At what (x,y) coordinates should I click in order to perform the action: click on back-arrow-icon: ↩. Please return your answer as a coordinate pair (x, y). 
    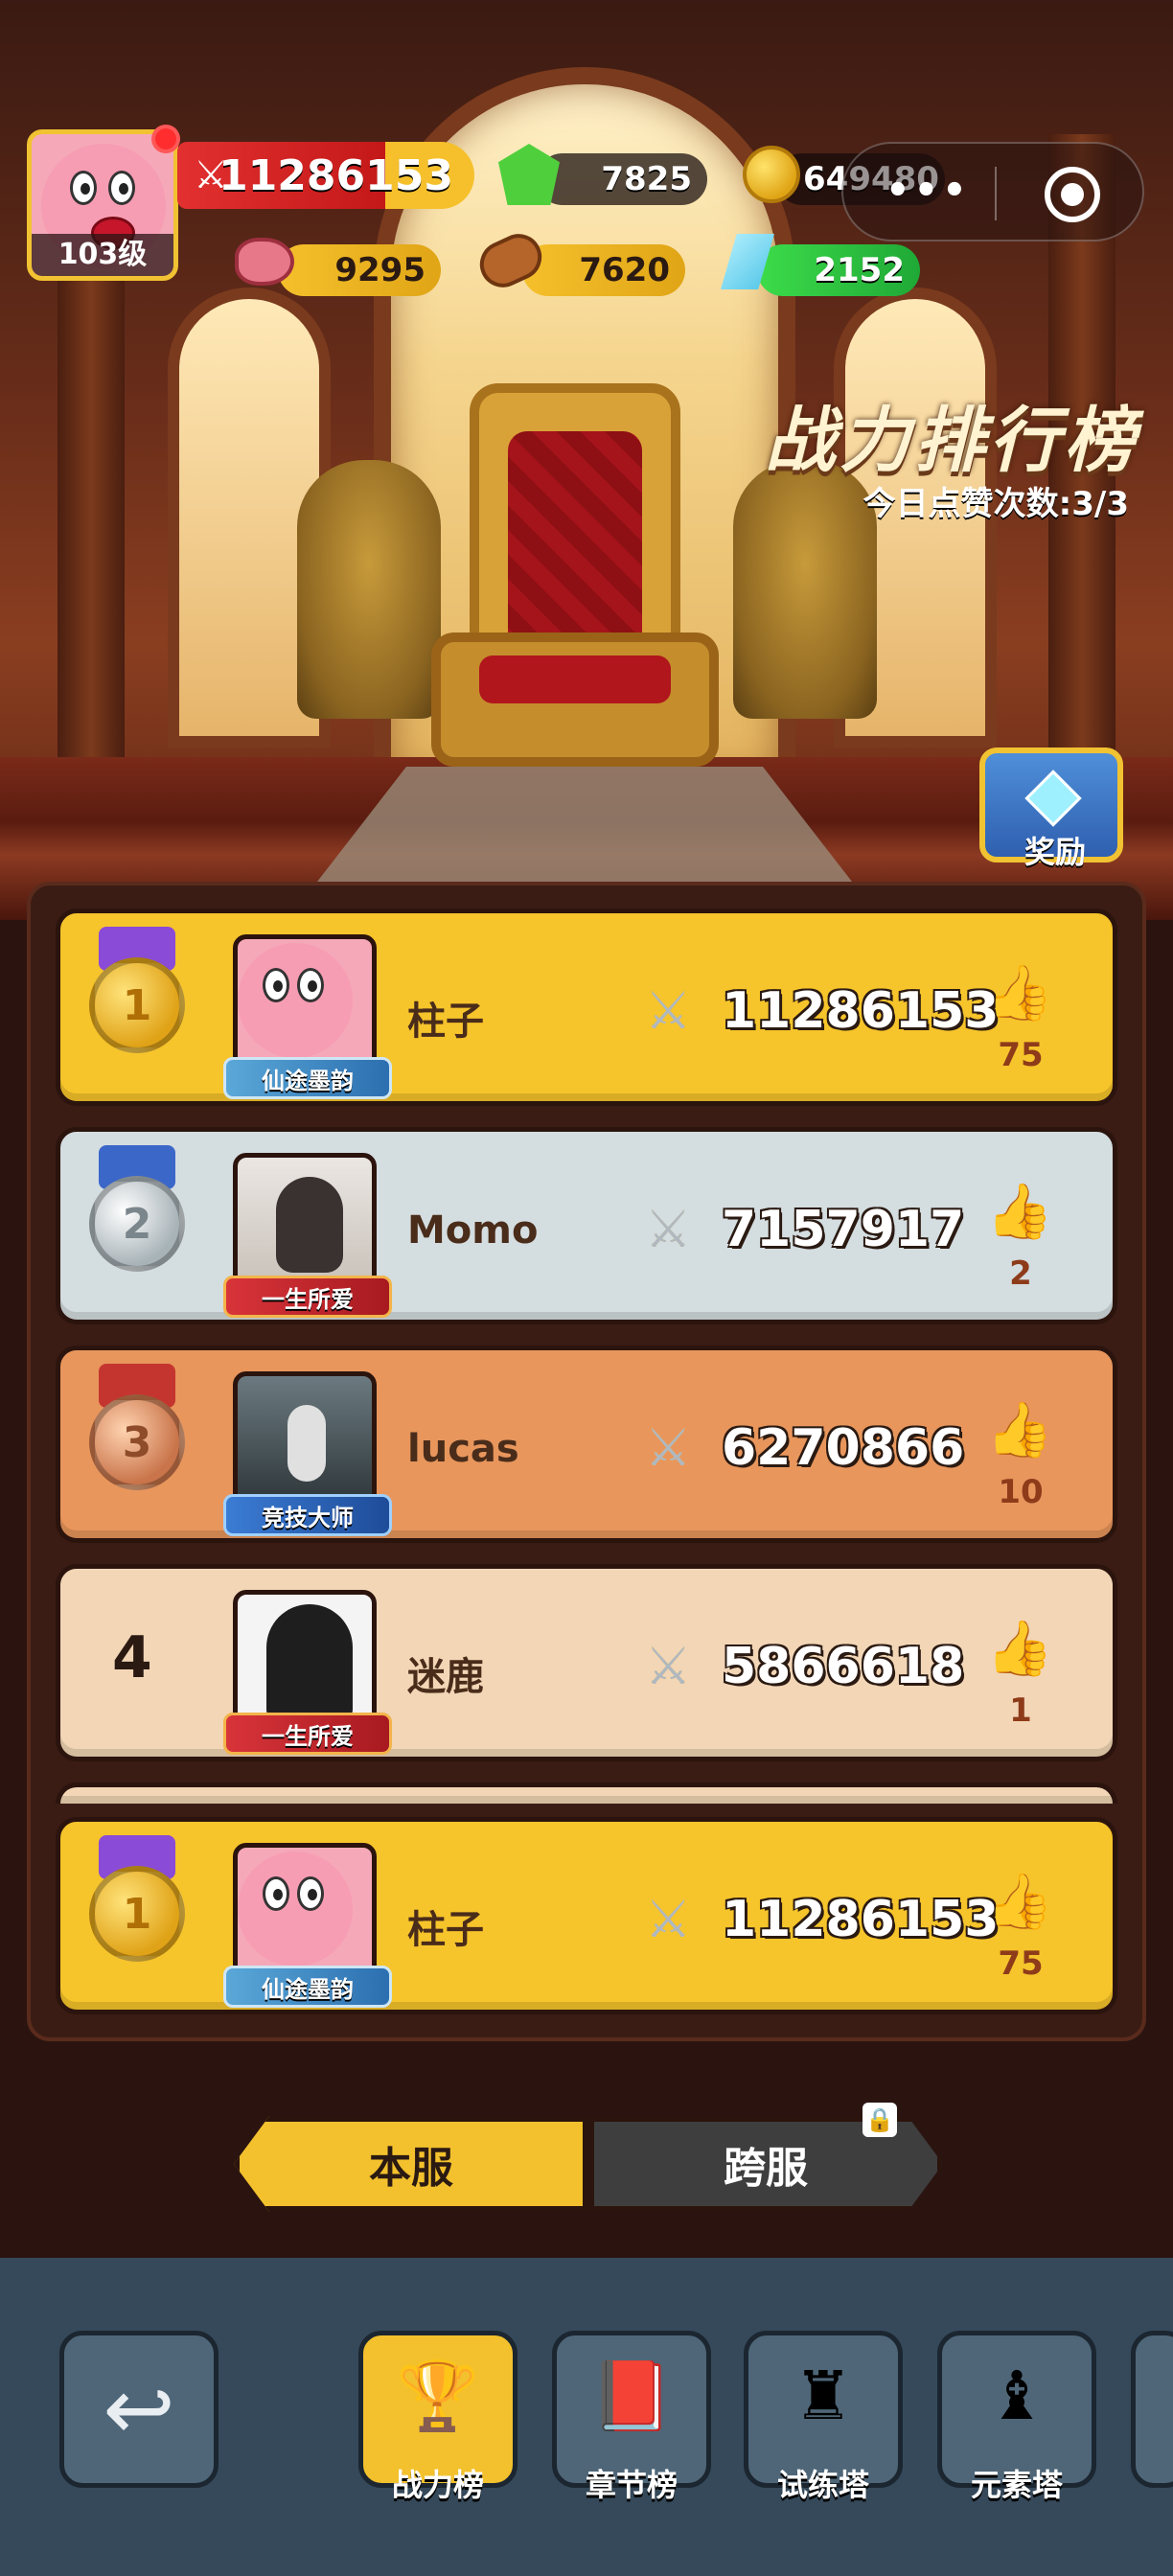
    Looking at the image, I should click on (139, 2409).